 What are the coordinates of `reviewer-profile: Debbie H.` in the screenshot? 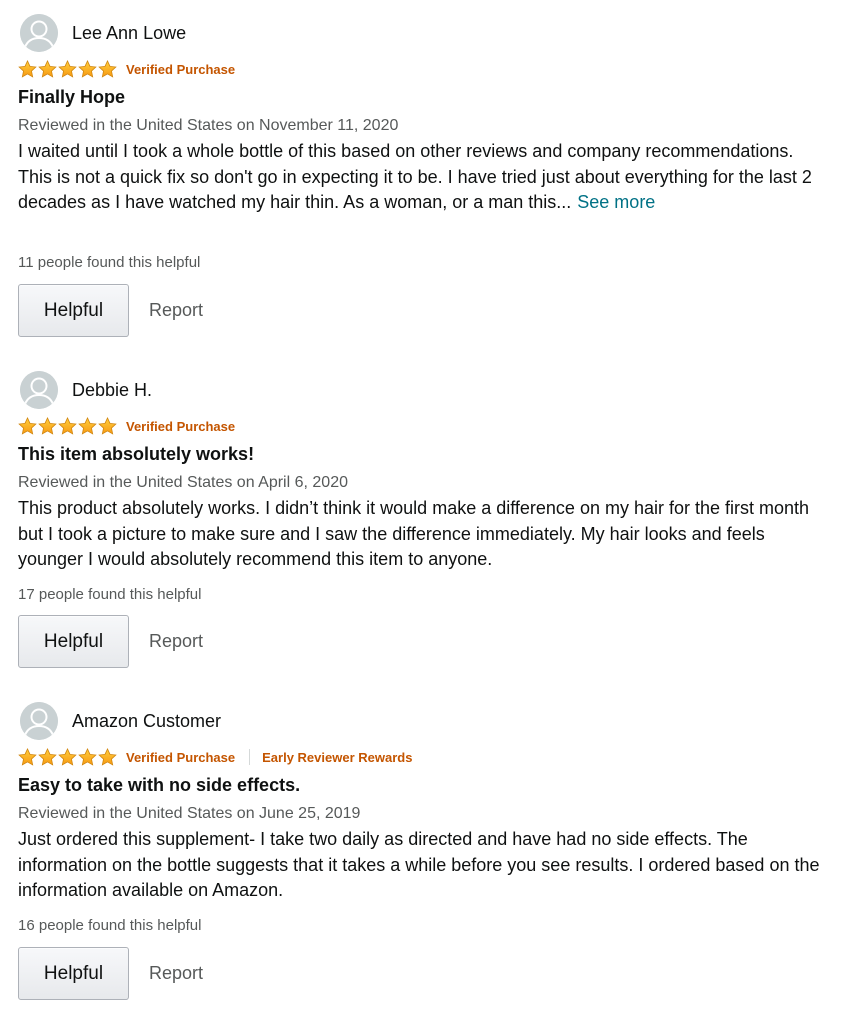 It's located at (86, 390).